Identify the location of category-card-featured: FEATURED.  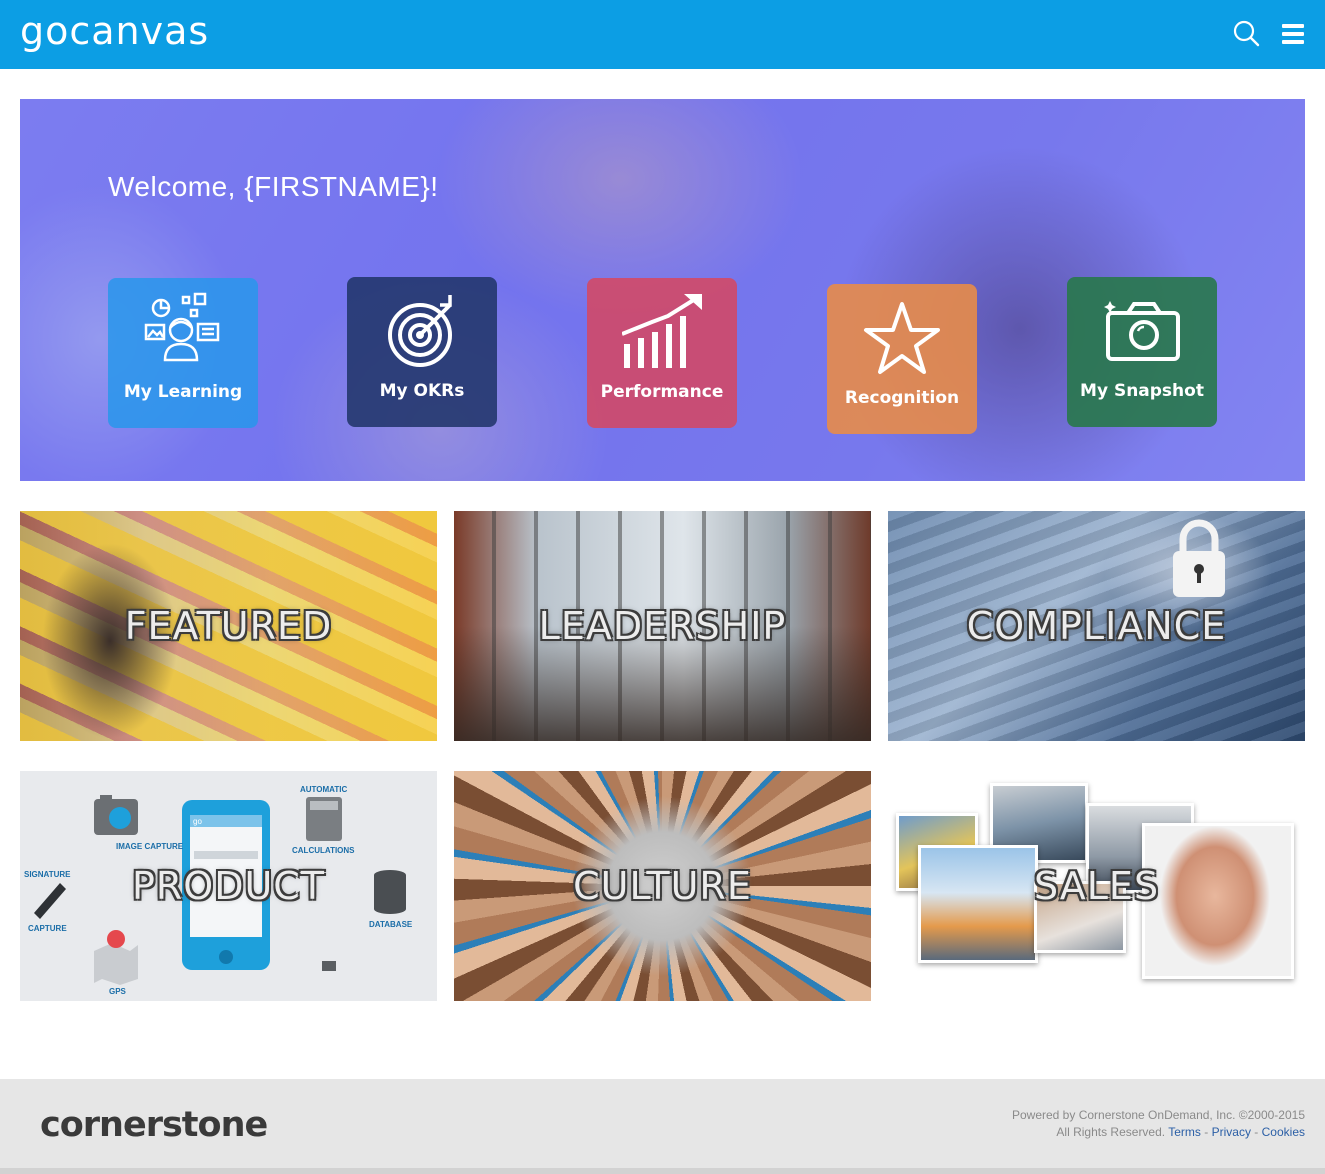
(228, 626).